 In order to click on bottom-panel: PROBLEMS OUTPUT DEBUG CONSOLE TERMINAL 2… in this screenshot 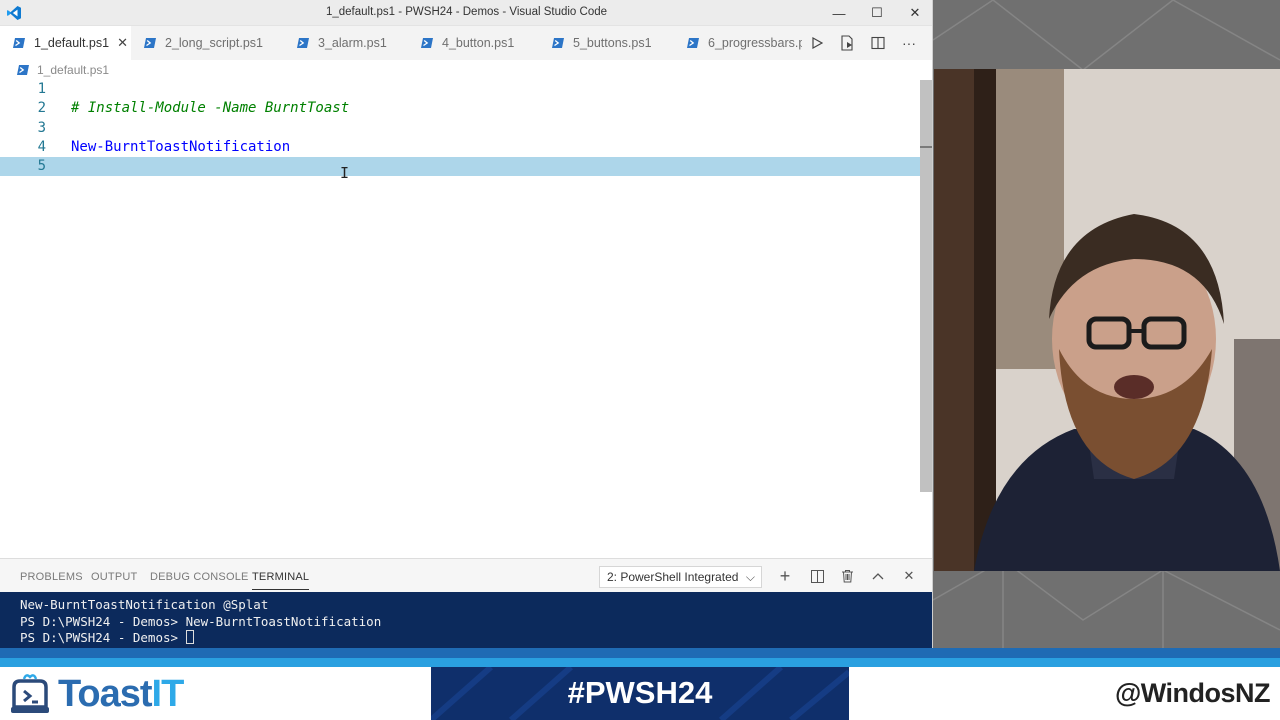, I will do `click(466, 603)`.